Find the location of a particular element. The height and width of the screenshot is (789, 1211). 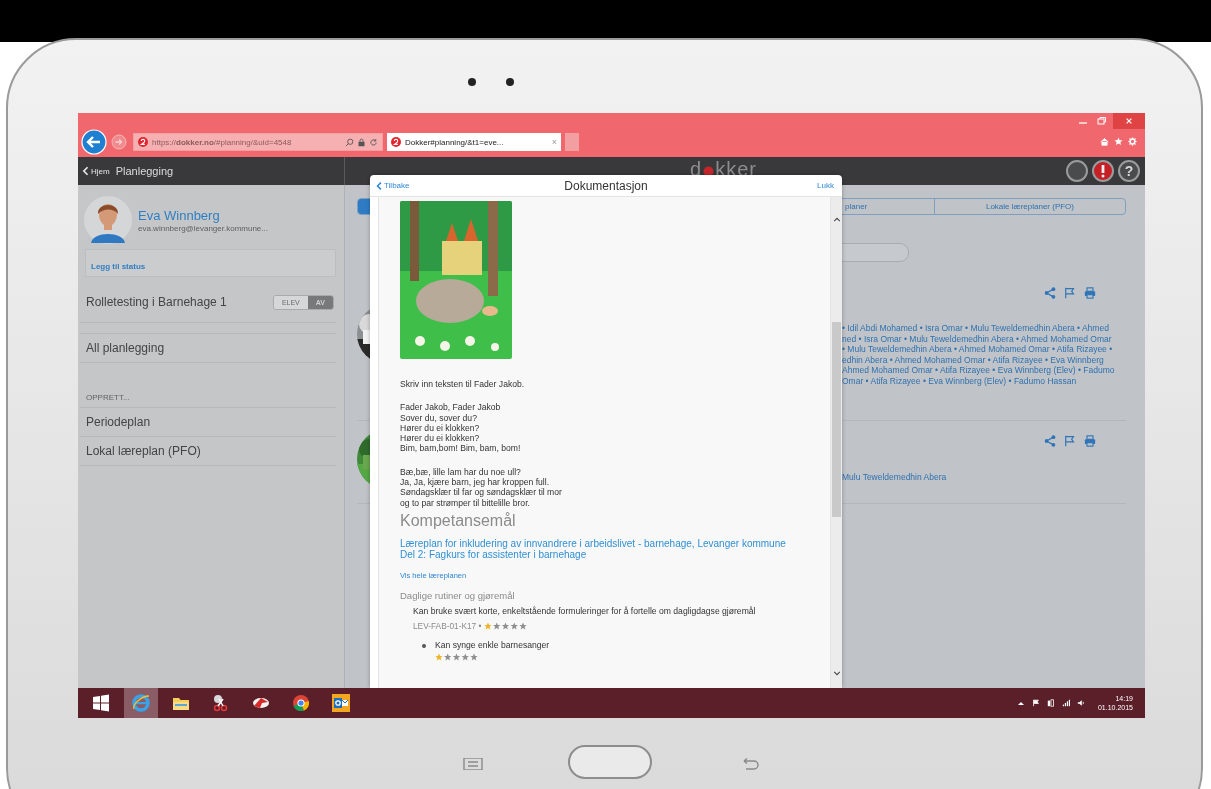

segment-tab: Lokale læreplaner (PFO) is located at coordinates (1030, 206).